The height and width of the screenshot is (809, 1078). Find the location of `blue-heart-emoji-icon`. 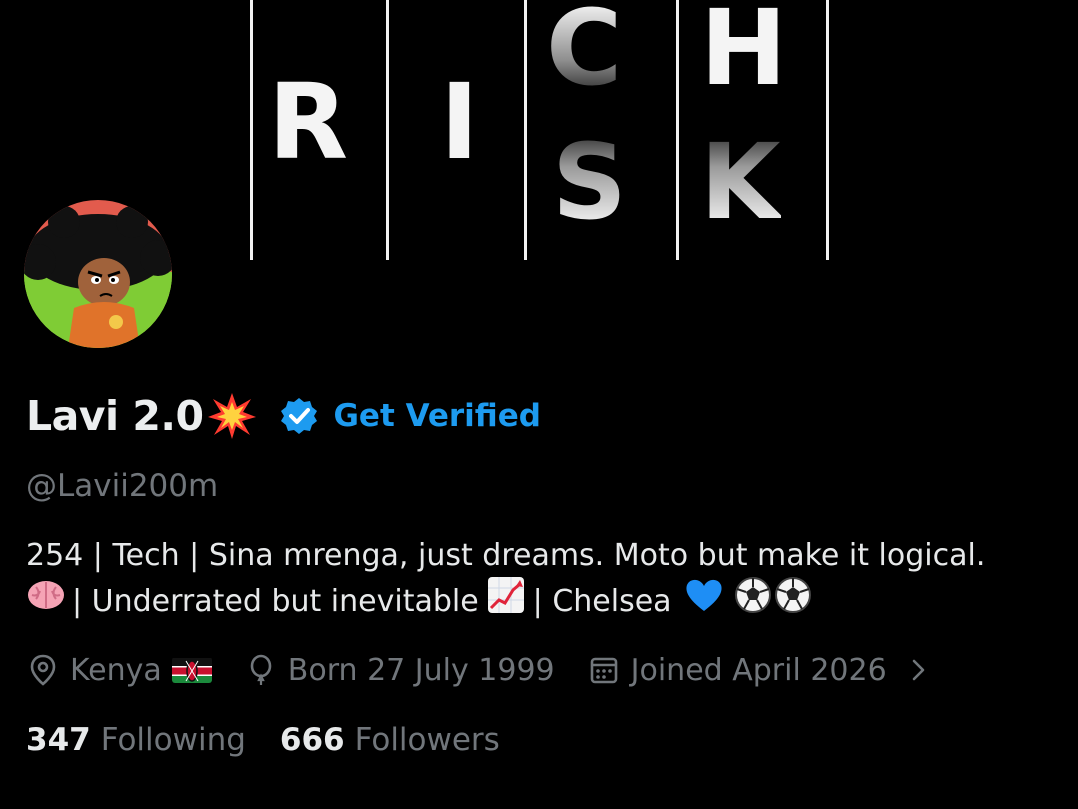

blue-heart-emoji-icon is located at coordinates (704, 602).